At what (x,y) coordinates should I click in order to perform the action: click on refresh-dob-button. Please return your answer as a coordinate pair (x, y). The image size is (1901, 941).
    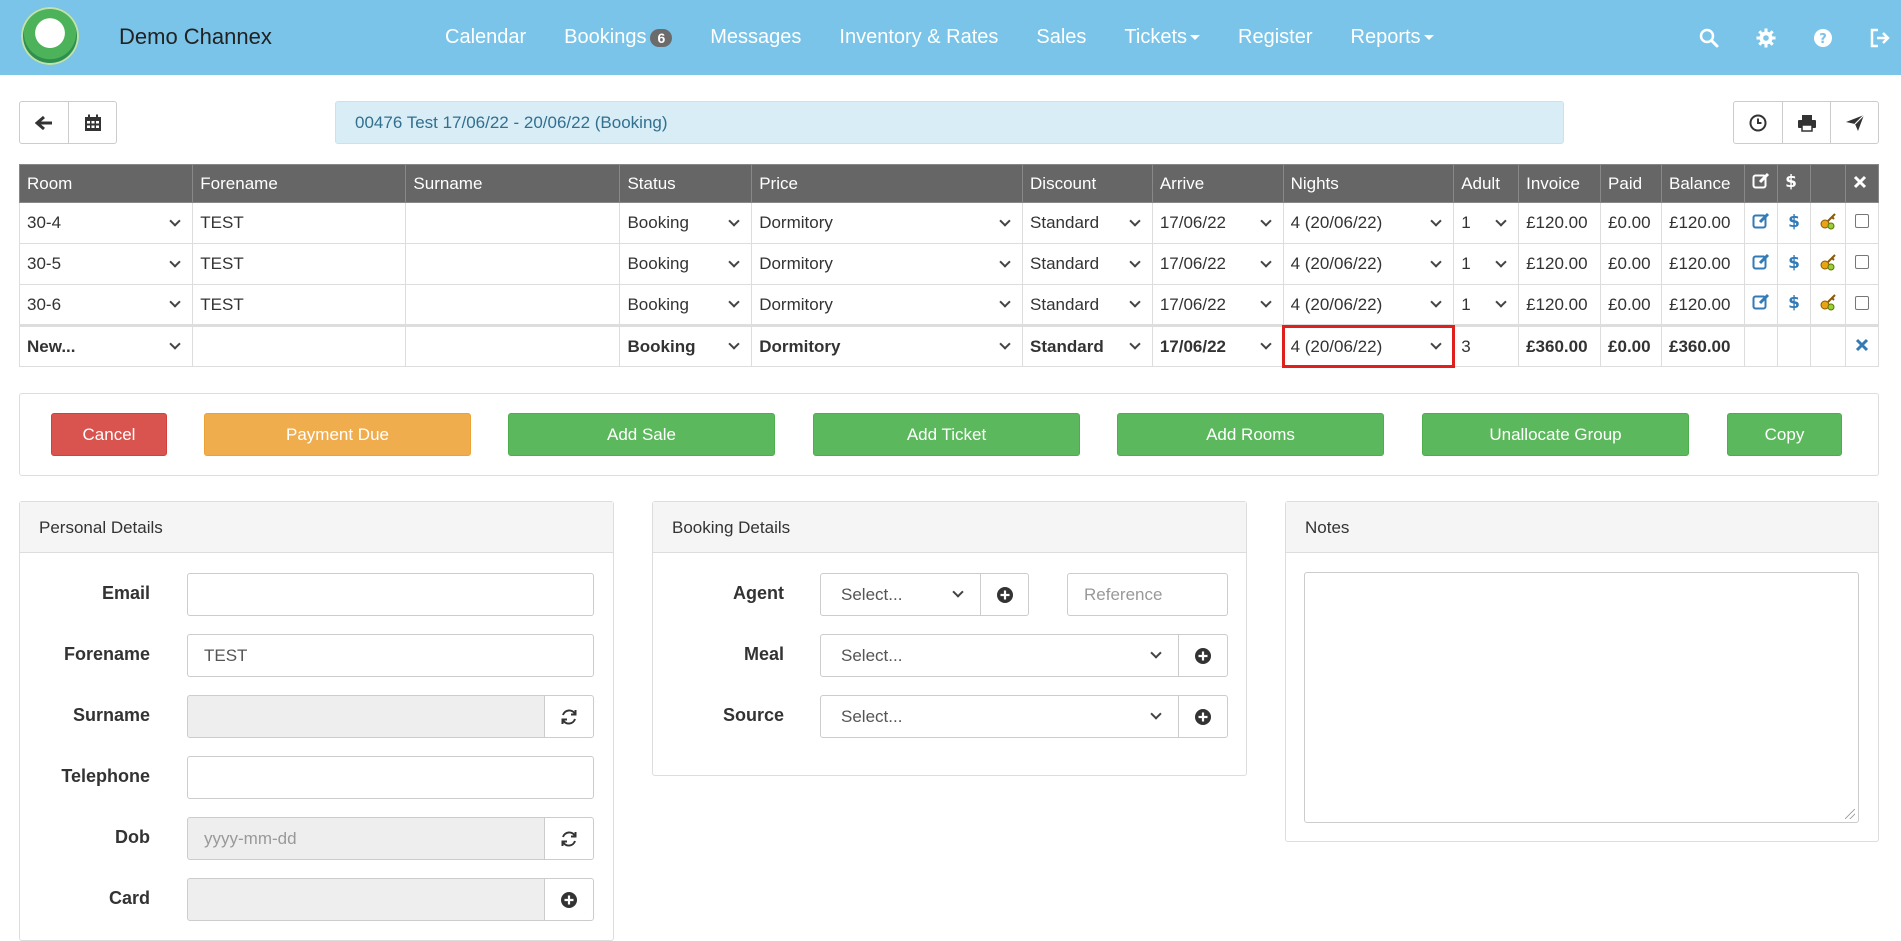
    Looking at the image, I should click on (569, 838).